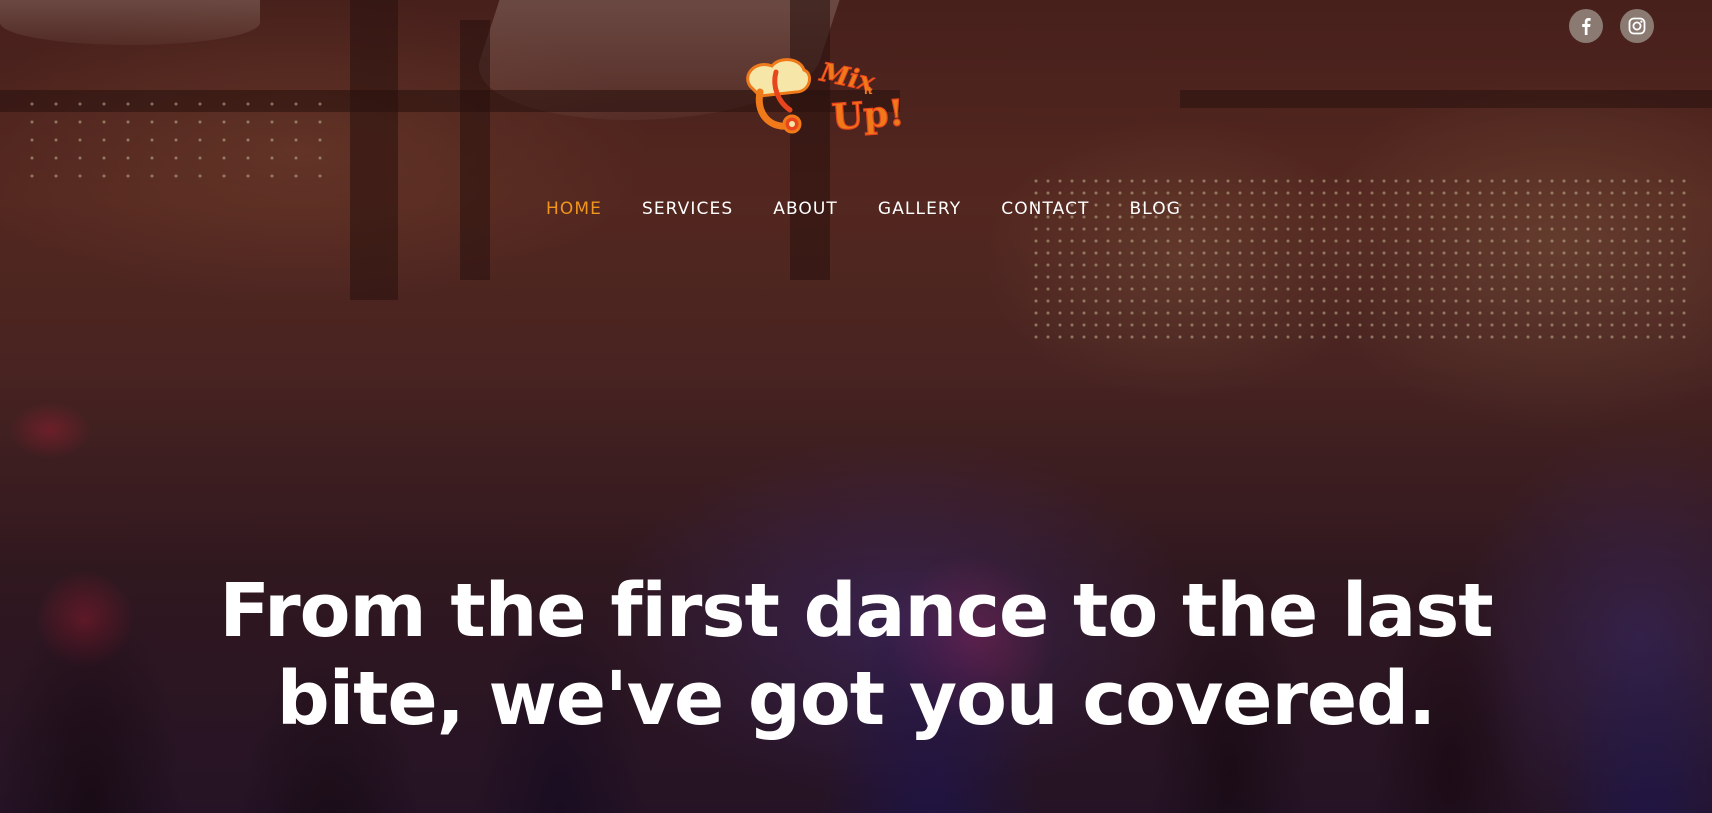 This screenshot has height=813, width=1712. What do you see at coordinates (919, 209) in the screenshot?
I see `nav-gallery: GALLERY` at bounding box center [919, 209].